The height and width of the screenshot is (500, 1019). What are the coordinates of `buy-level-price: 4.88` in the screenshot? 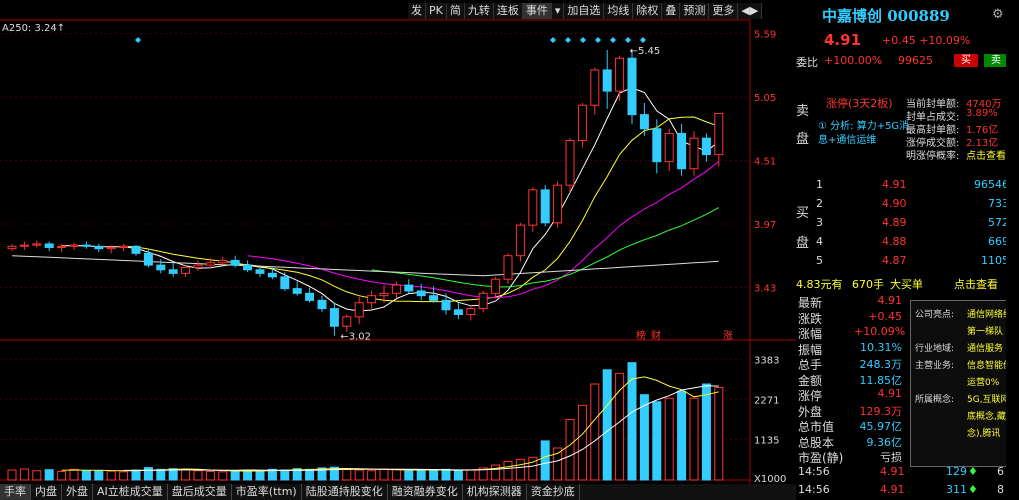 It's located at (894, 241).